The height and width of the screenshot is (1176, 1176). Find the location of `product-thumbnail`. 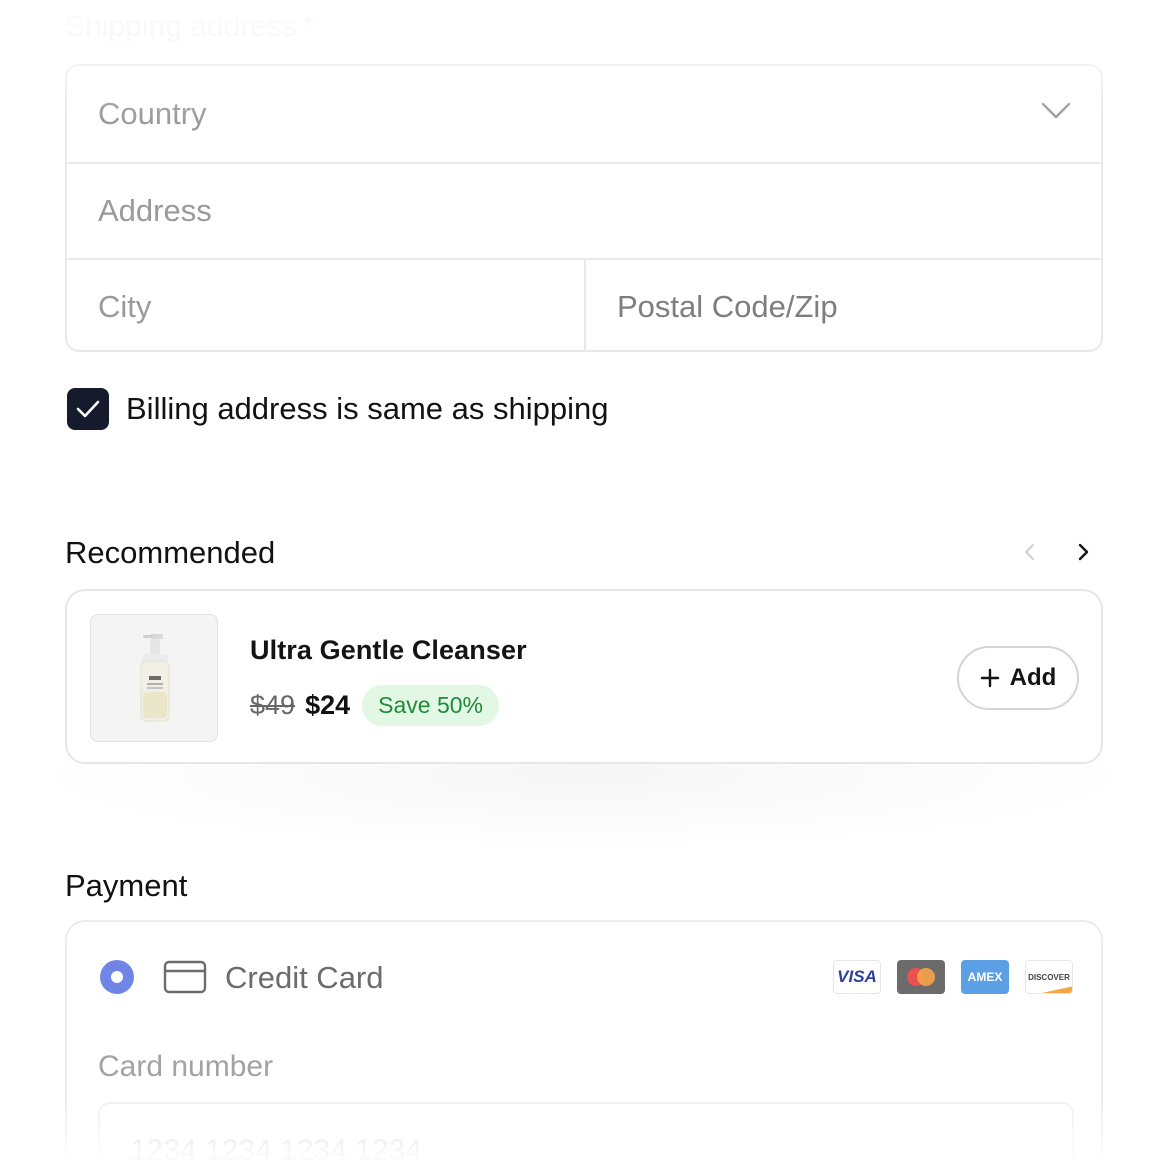

product-thumbnail is located at coordinates (154, 678).